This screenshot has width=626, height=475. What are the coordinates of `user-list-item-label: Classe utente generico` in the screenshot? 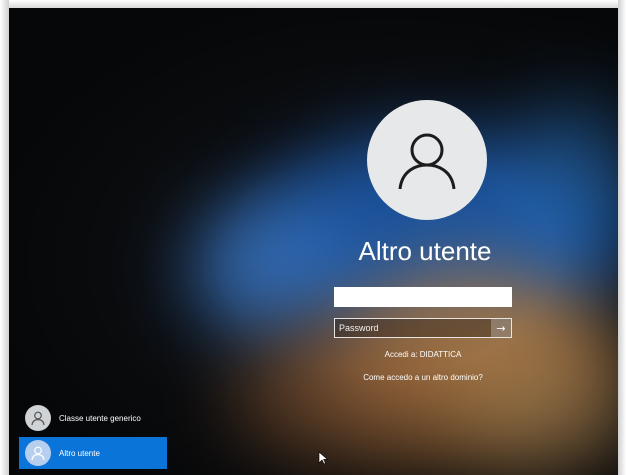 It's located at (100, 418).